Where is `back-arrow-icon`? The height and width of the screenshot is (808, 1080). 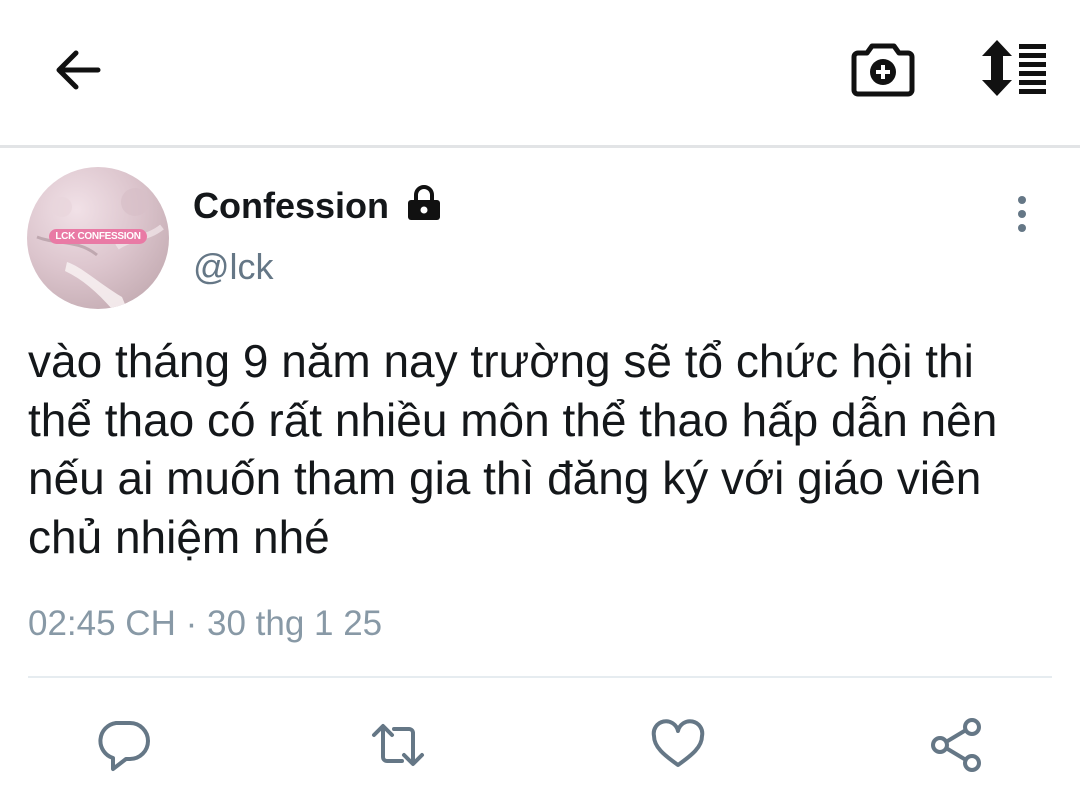
back-arrow-icon is located at coordinates (78, 70).